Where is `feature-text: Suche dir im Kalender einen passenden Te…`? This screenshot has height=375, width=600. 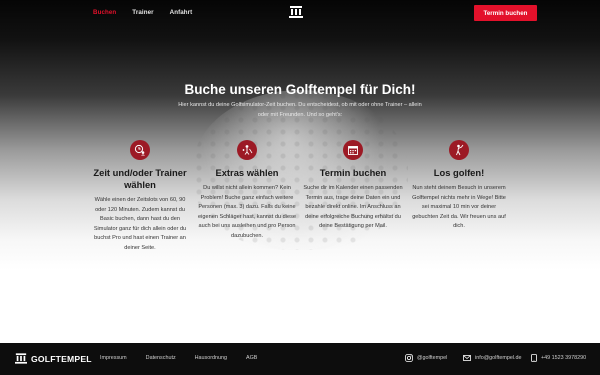 feature-text: Suche dir im Kalender einen passenden Te… is located at coordinates (353, 207).